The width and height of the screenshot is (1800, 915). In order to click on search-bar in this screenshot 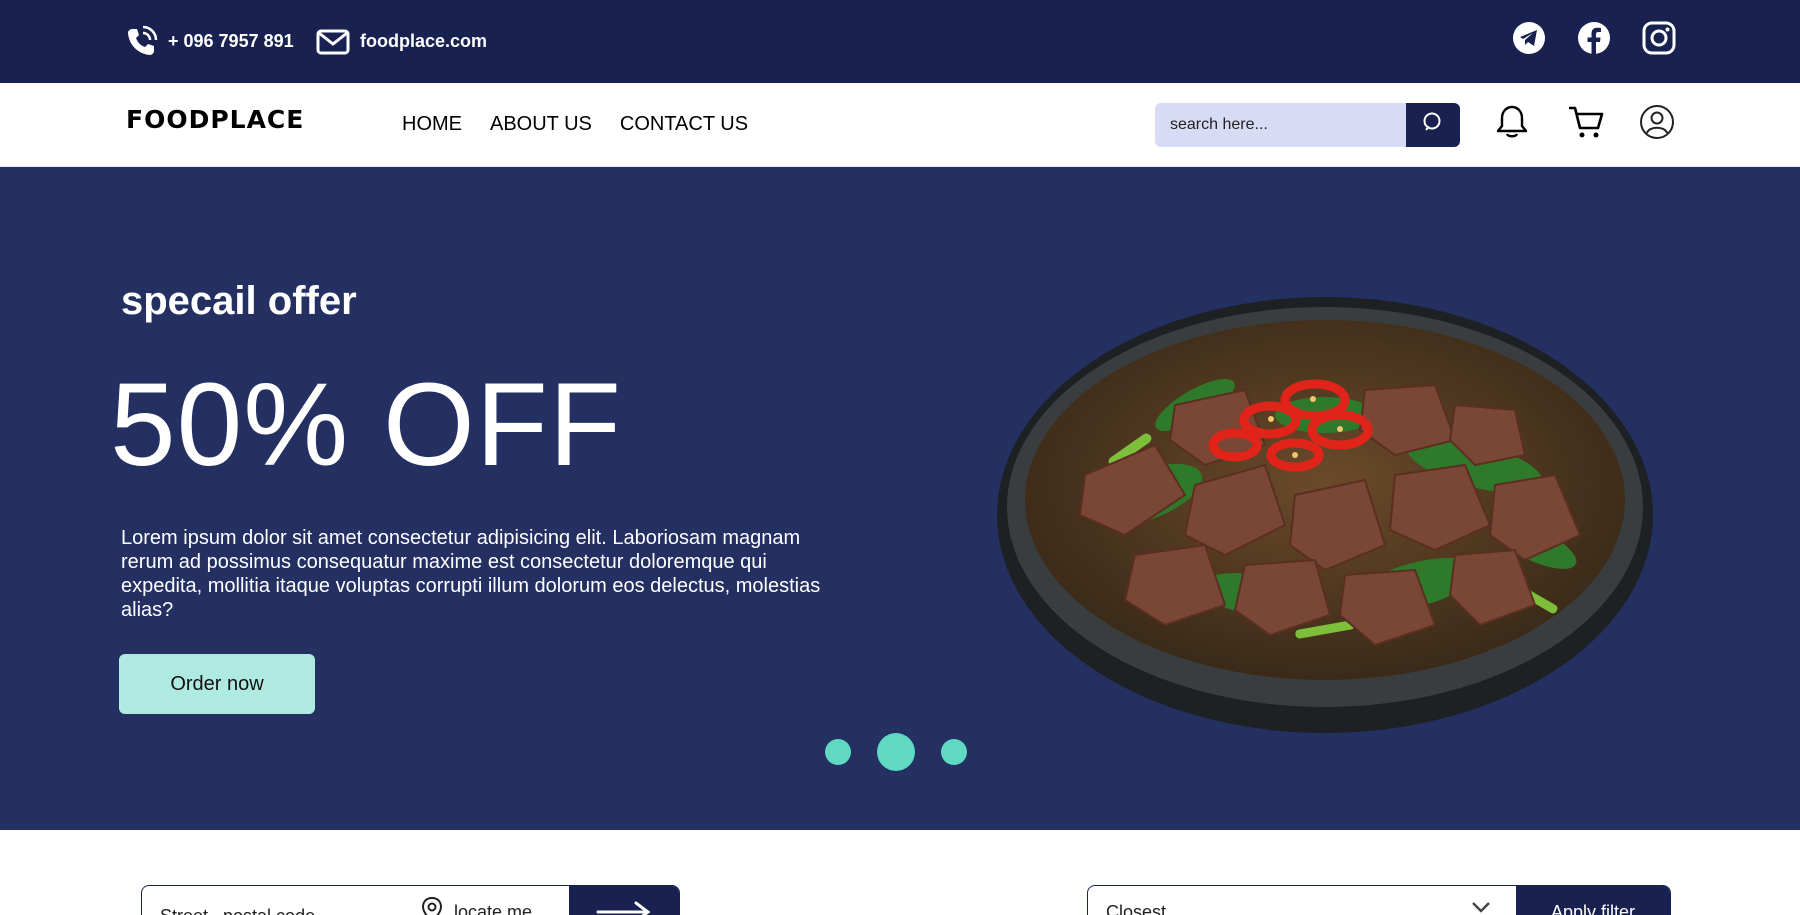, I will do `click(1307, 125)`.